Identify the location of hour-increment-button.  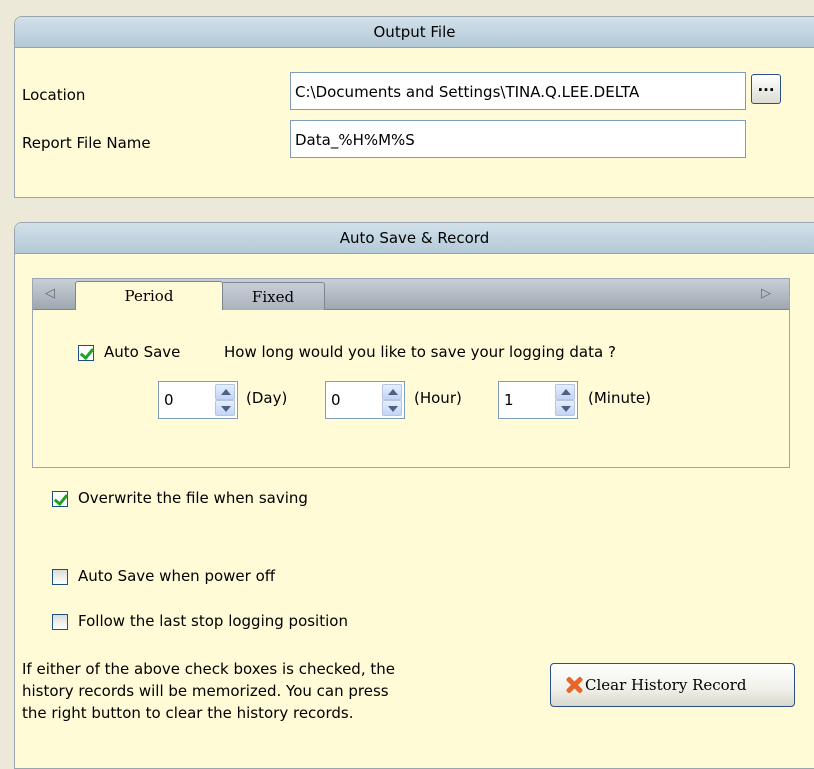
(392, 392).